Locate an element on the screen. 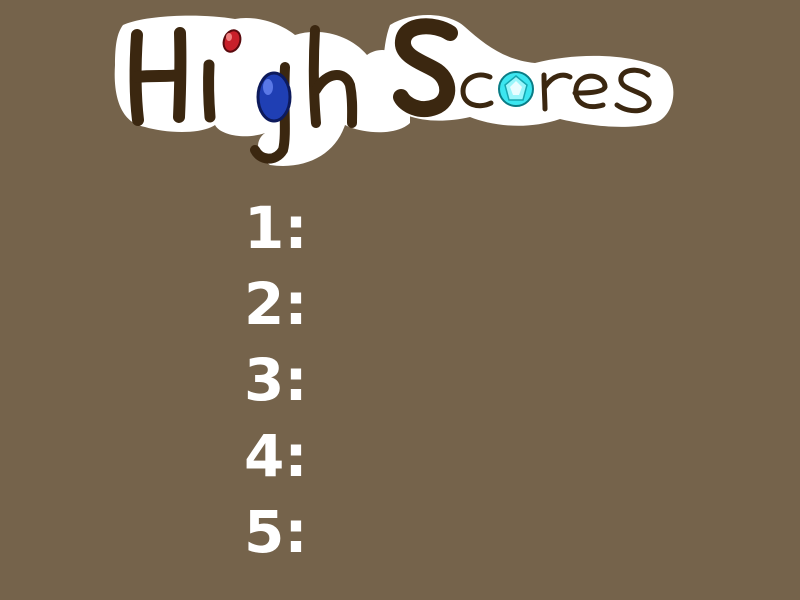 This screenshot has width=800, height=600. score-row-2: 2: is located at coordinates (285, 304).